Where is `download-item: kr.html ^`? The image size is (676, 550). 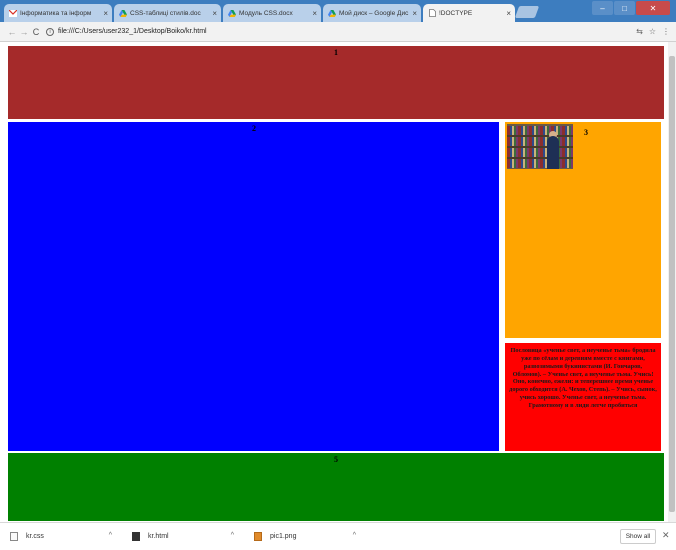
download-item: kr.html ^ is located at coordinates (183, 536).